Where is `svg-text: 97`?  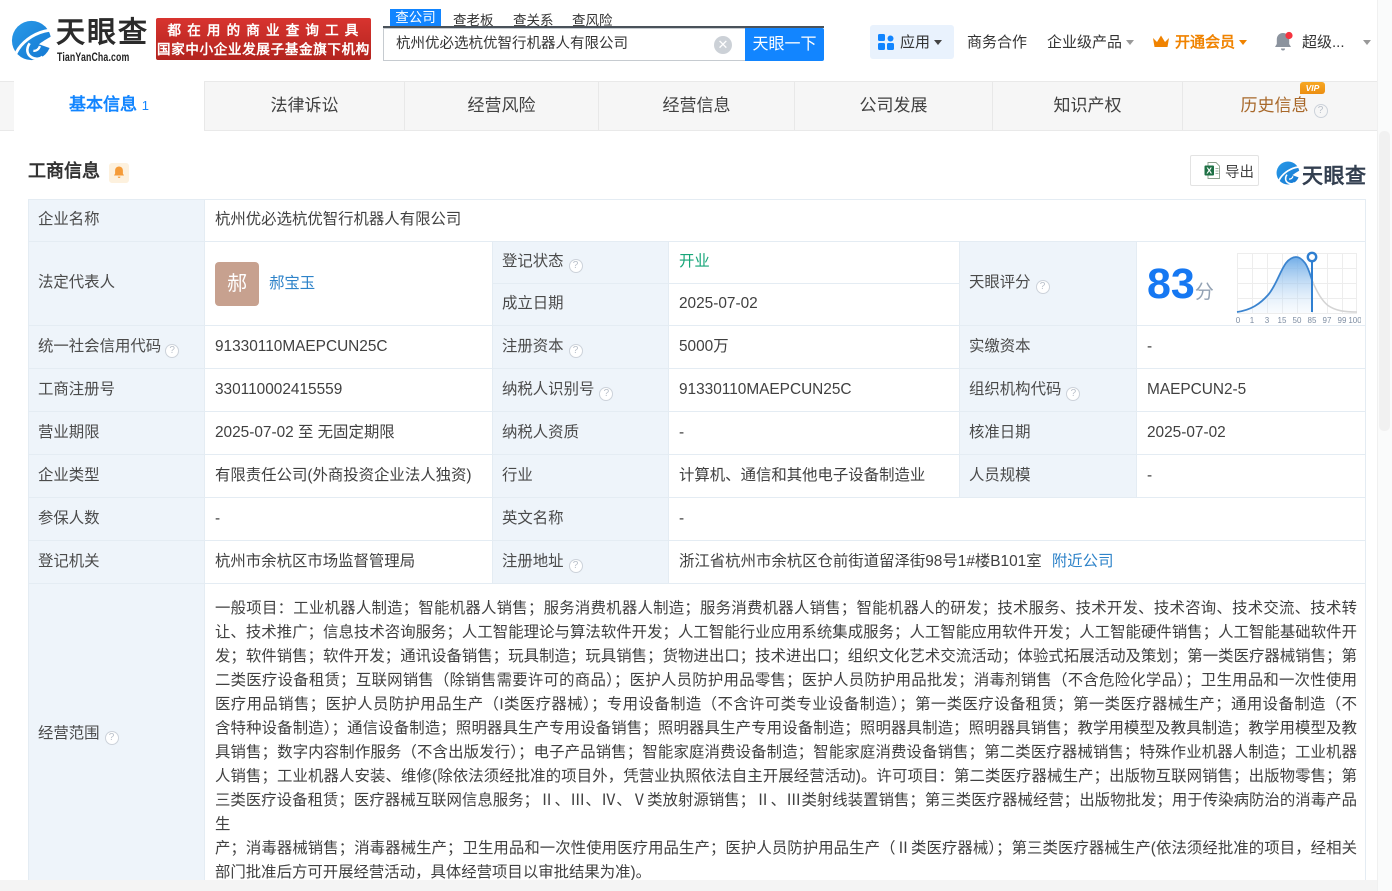 svg-text: 97 is located at coordinates (1327, 320).